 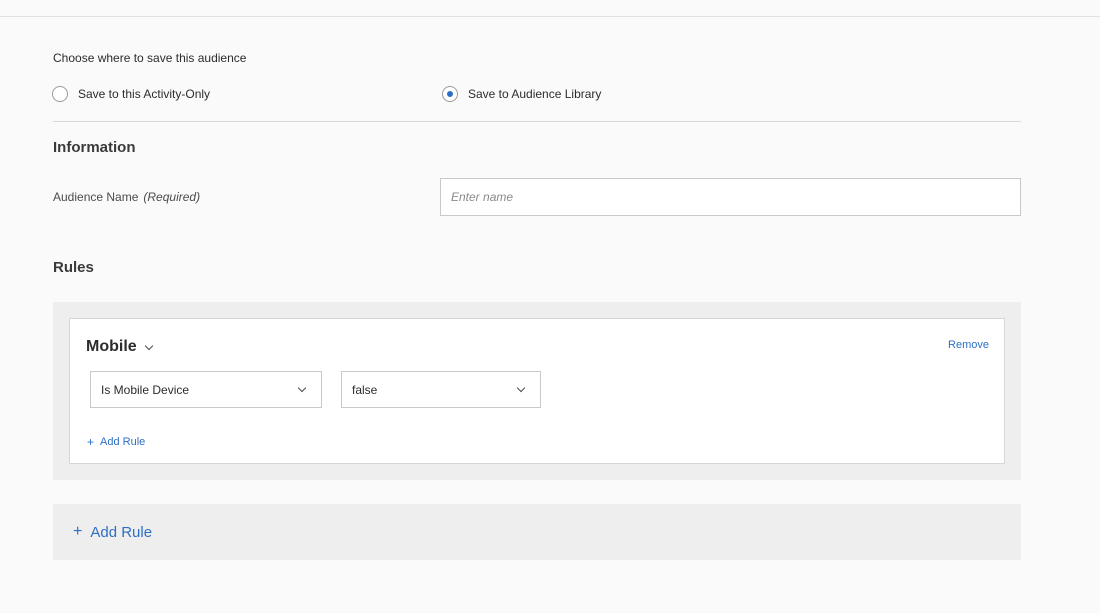 What do you see at coordinates (60, 94) in the screenshot?
I see `radio-button-unchecked` at bounding box center [60, 94].